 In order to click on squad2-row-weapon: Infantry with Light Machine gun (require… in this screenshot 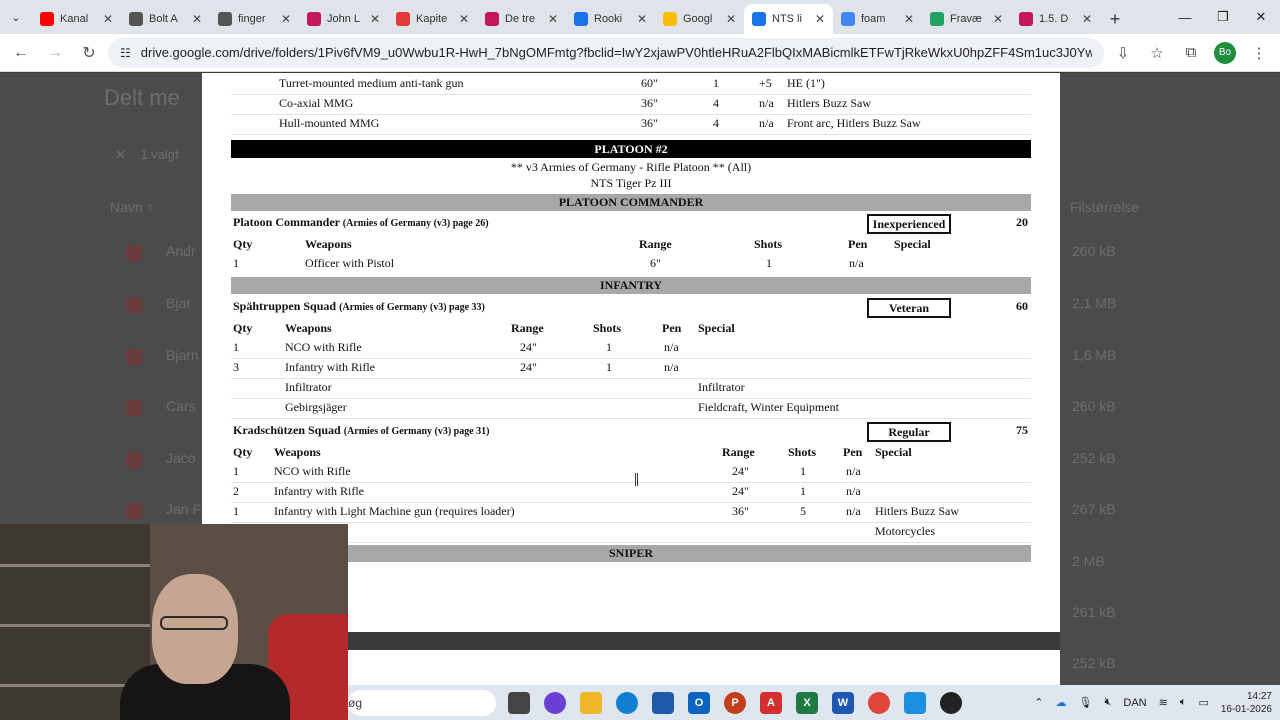, I will do `click(394, 511)`.